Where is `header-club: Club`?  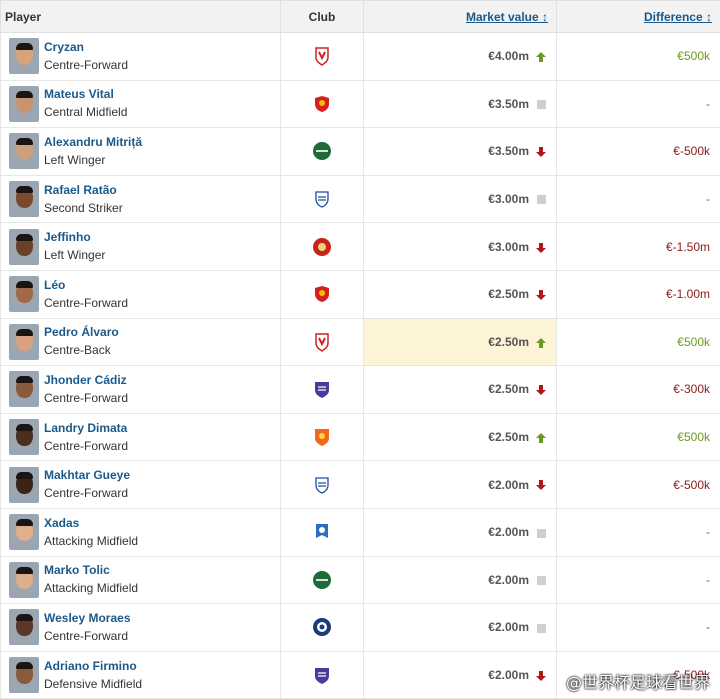
header-club: Club is located at coordinates (322, 16).